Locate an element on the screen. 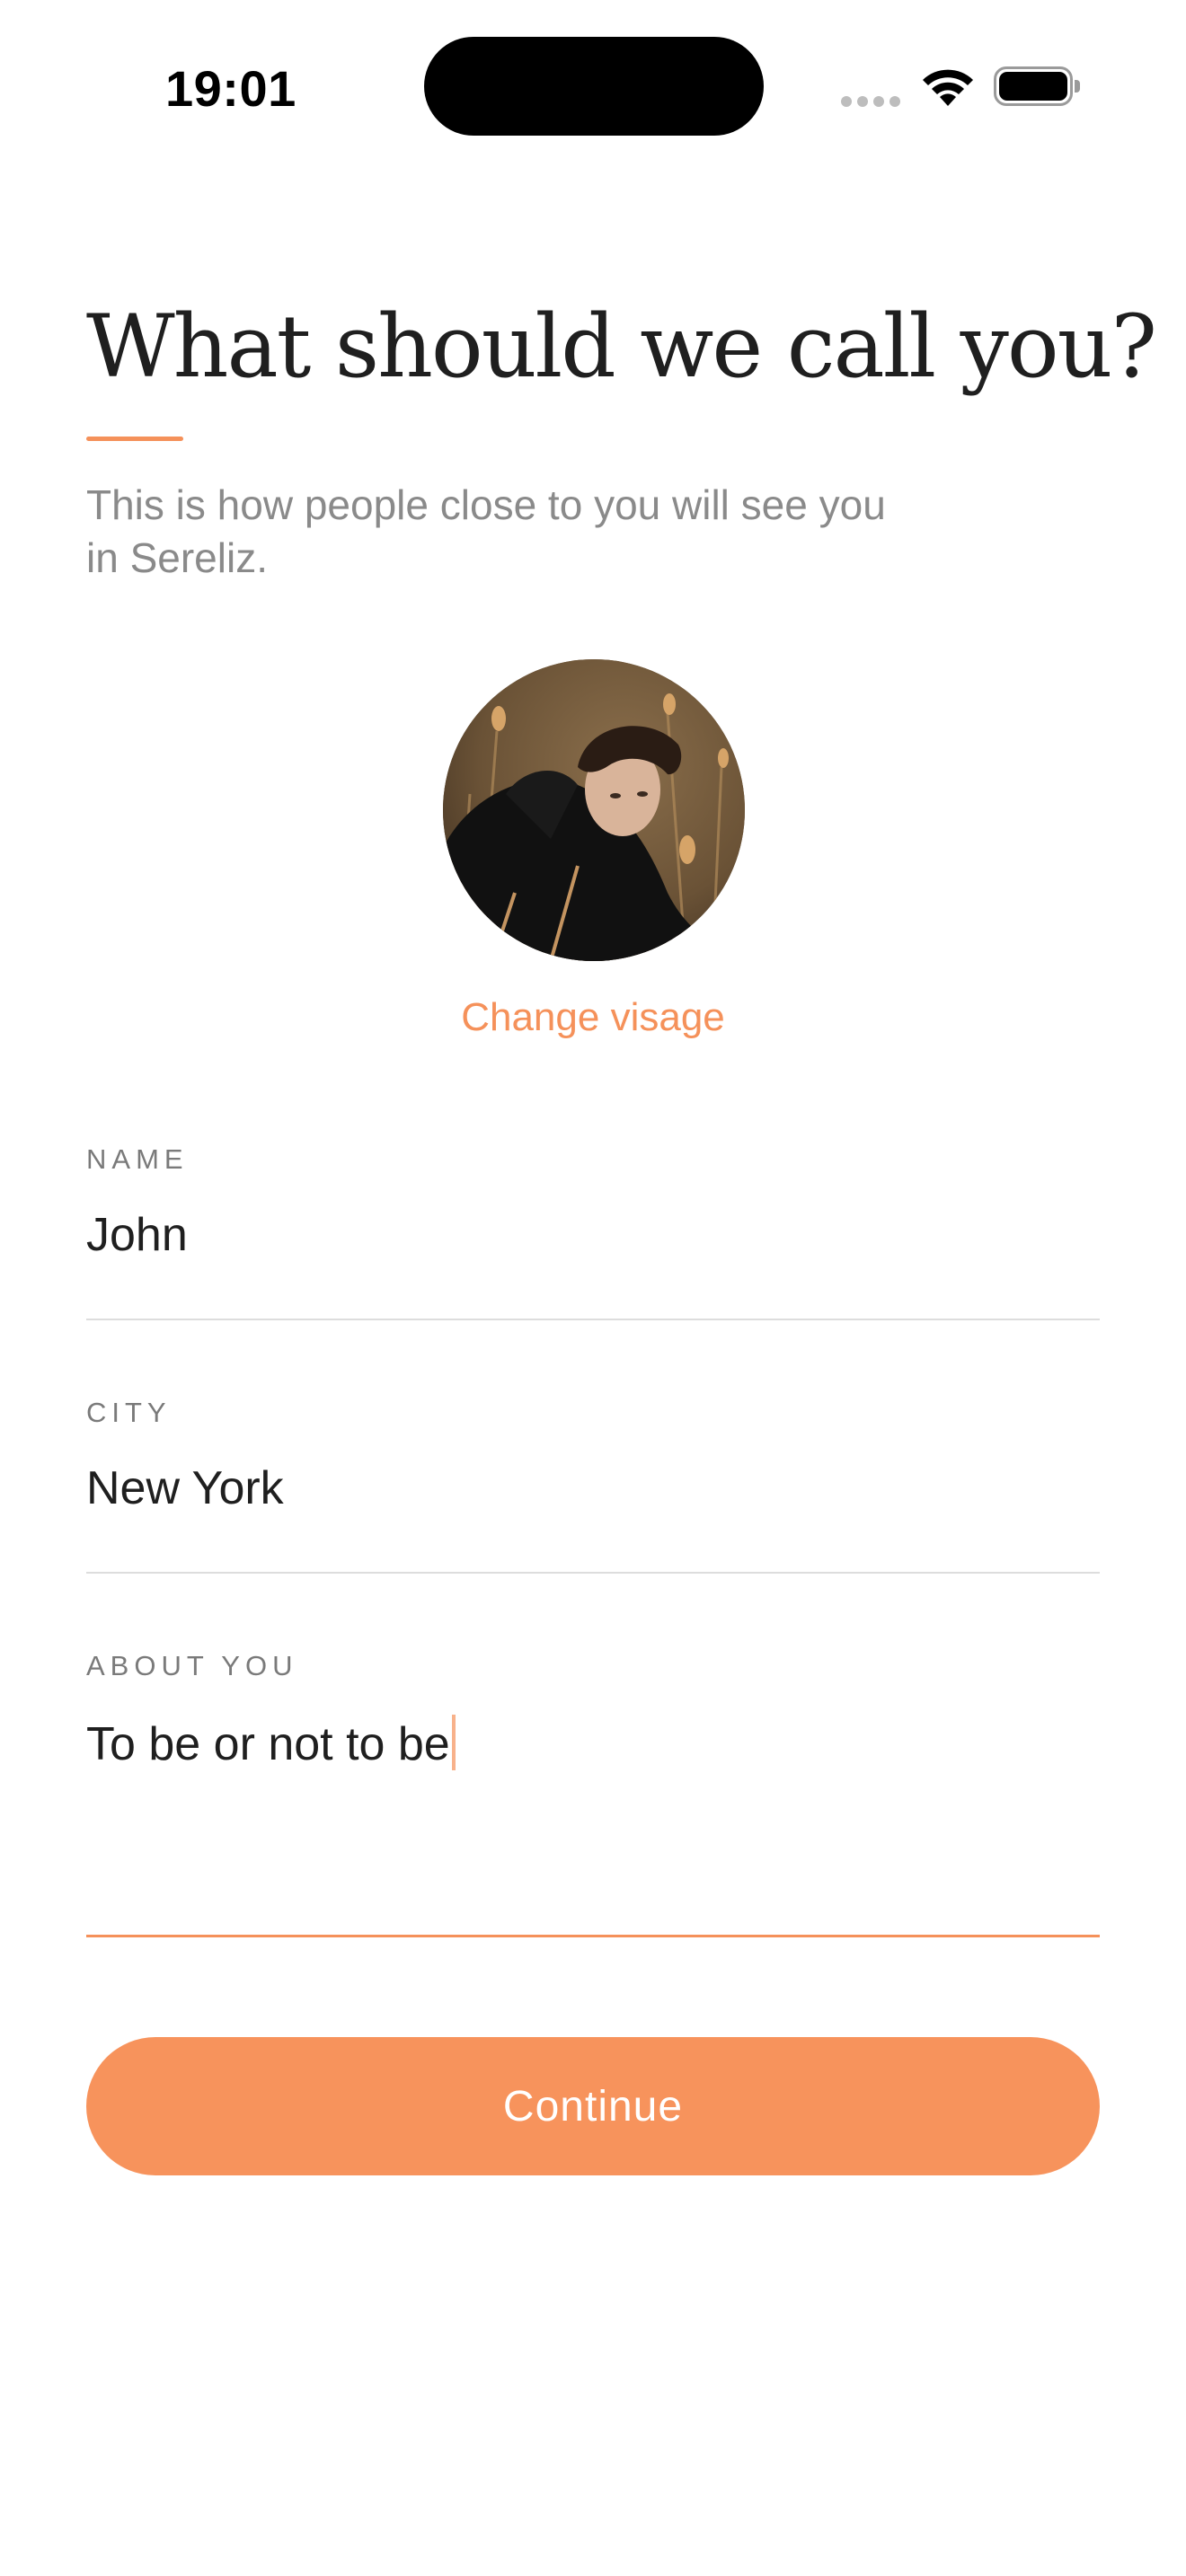 The width and height of the screenshot is (1186, 2576). profile-avatar is located at coordinates (594, 810).